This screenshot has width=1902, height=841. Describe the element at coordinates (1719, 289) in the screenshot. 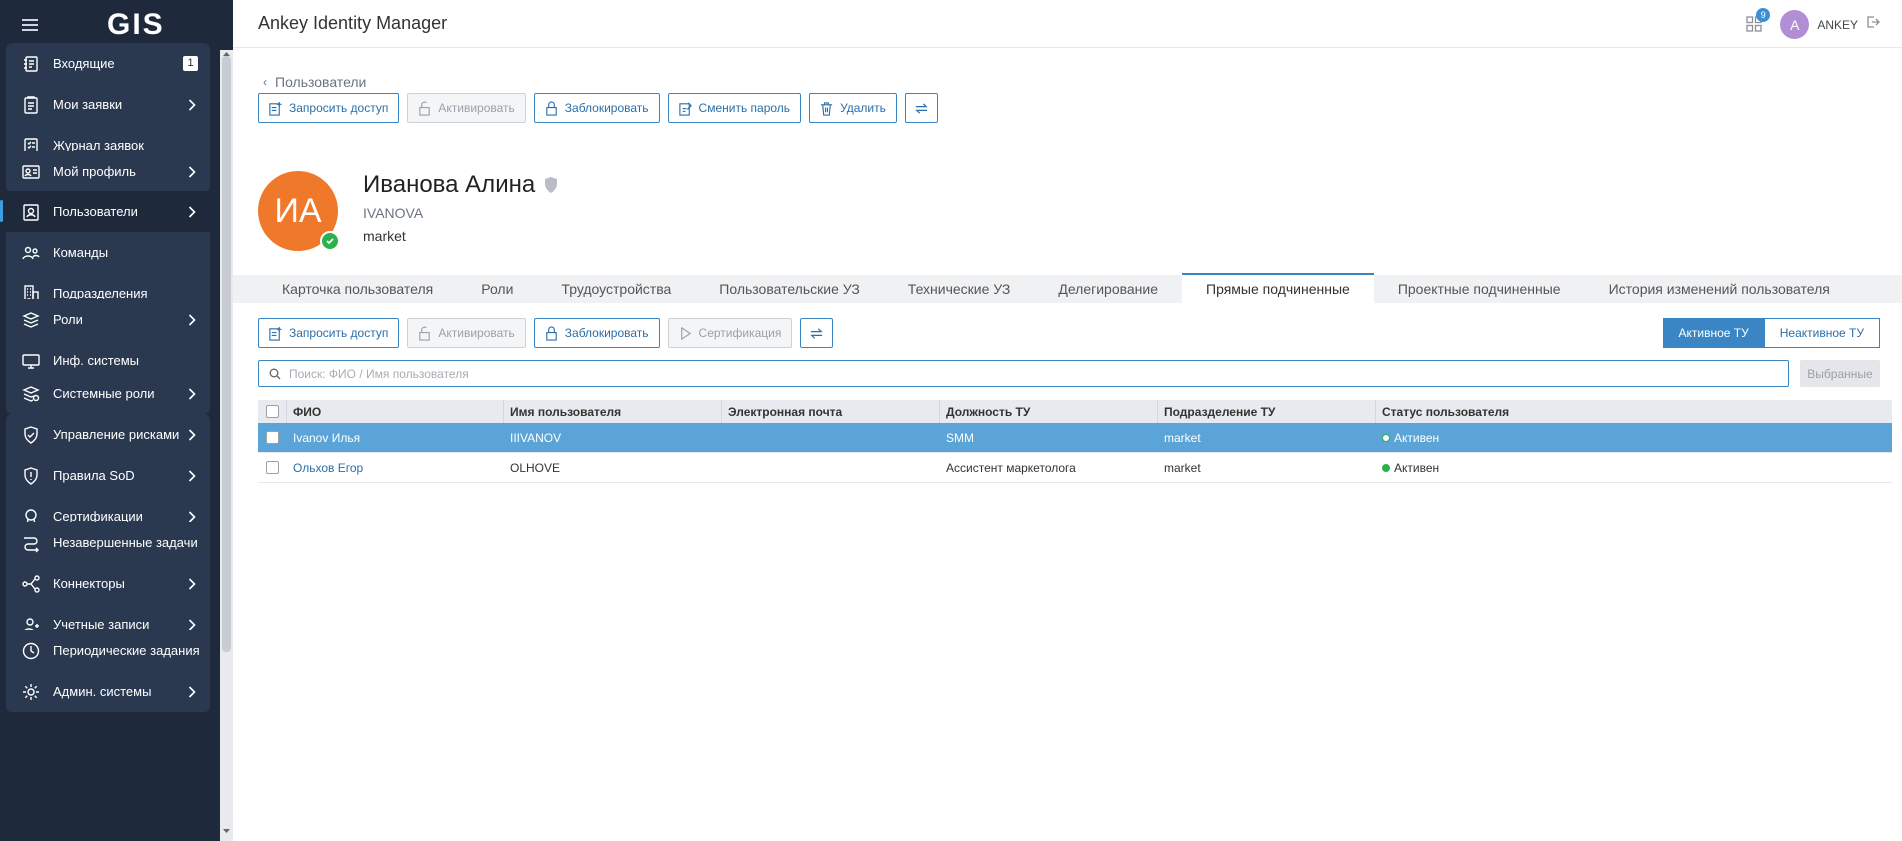

I see `tab-change-history: История изменений пользователя` at that location.